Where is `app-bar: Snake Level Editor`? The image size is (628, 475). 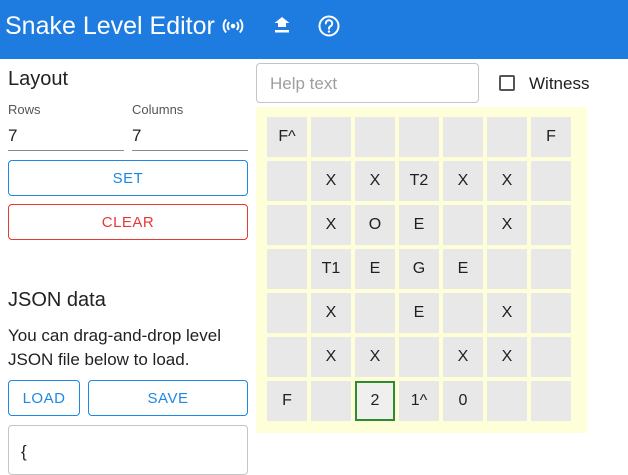
app-bar: Snake Level Editor is located at coordinates (314, 29).